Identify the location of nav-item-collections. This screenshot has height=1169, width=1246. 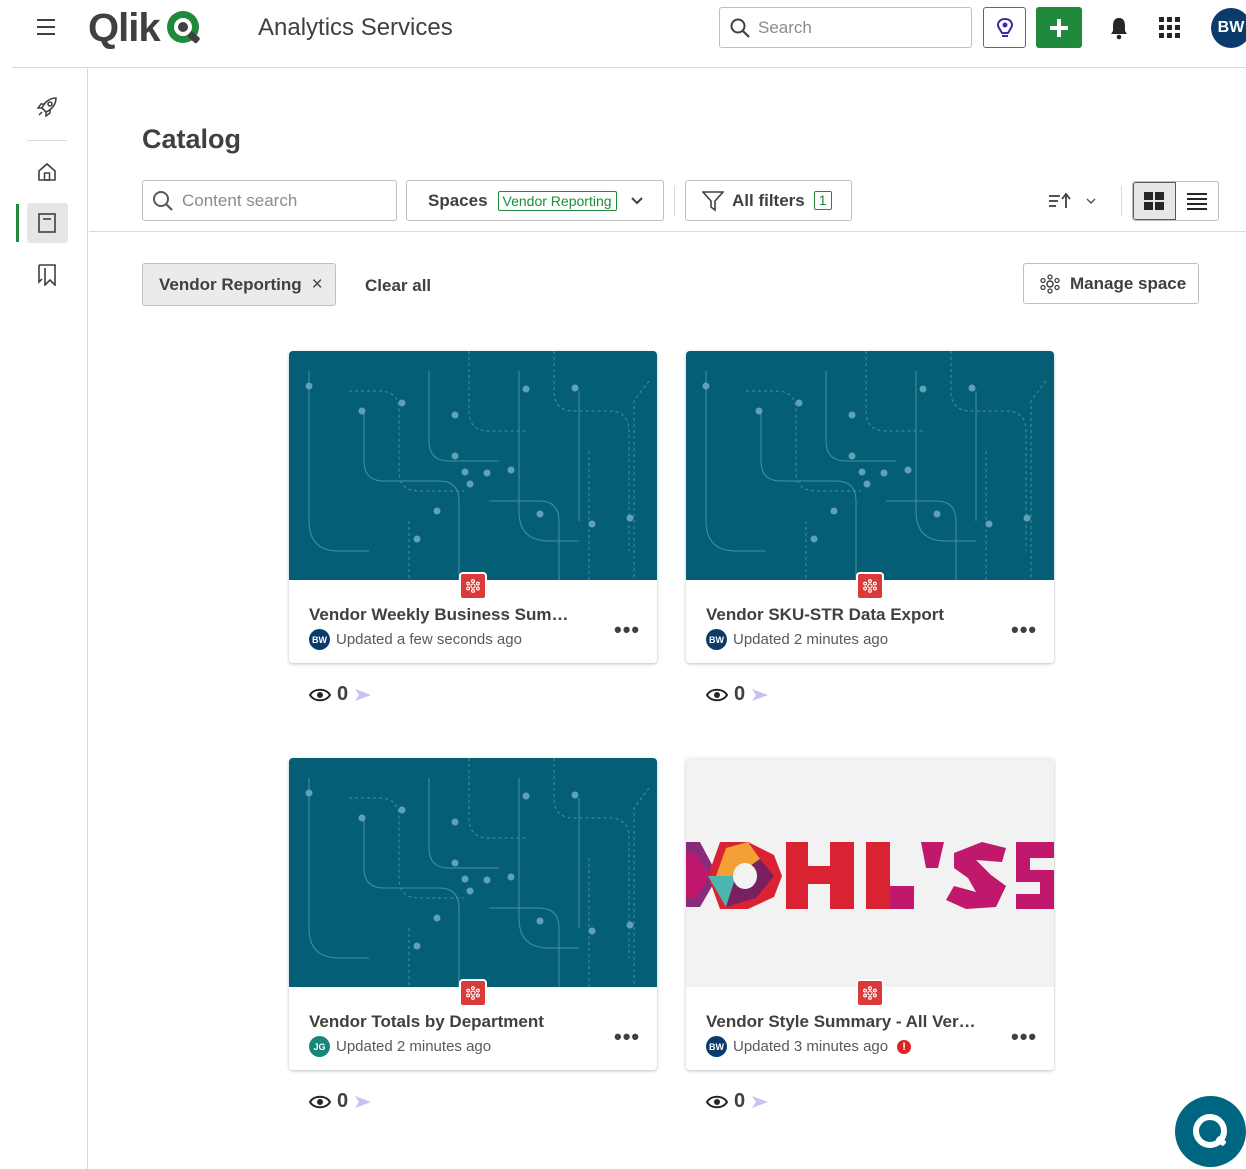
(47, 275).